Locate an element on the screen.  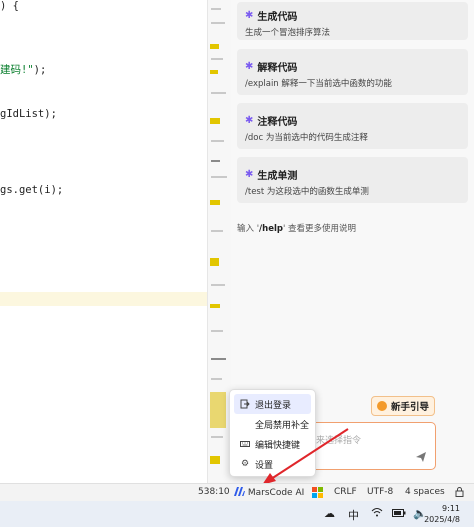
code-string: 建码!" is located at coordinates (17, 70).